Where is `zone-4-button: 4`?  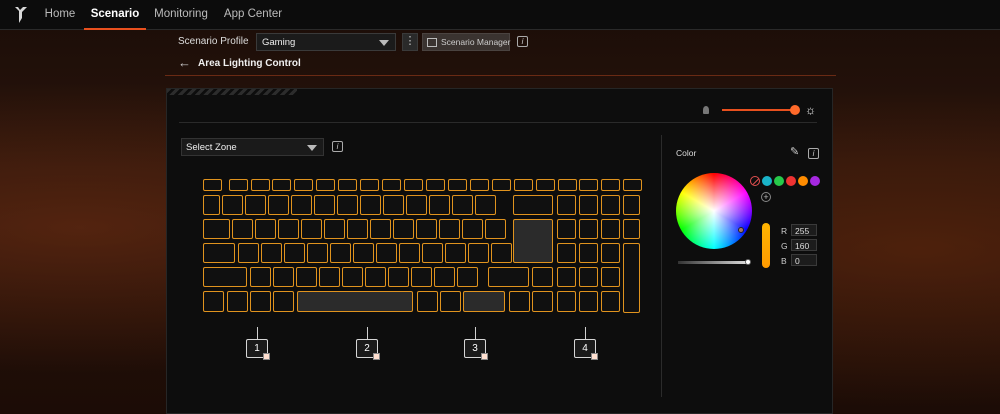
zone-4-button: 4 is located at coordinates (586, 349).